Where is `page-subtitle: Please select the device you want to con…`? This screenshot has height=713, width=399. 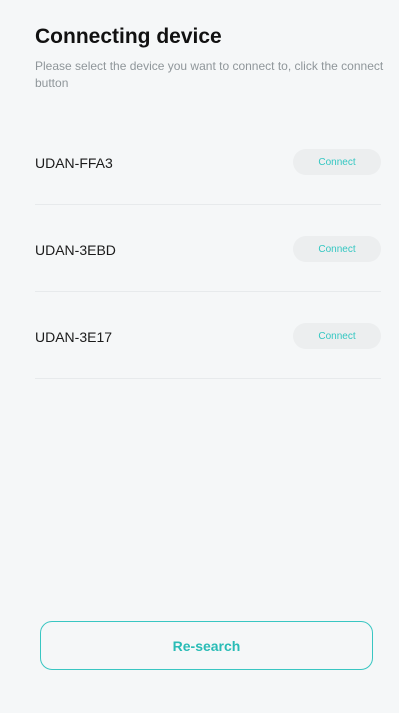
page-subtitle: Please select the device you want to con… is located at coordinates (209, 74).